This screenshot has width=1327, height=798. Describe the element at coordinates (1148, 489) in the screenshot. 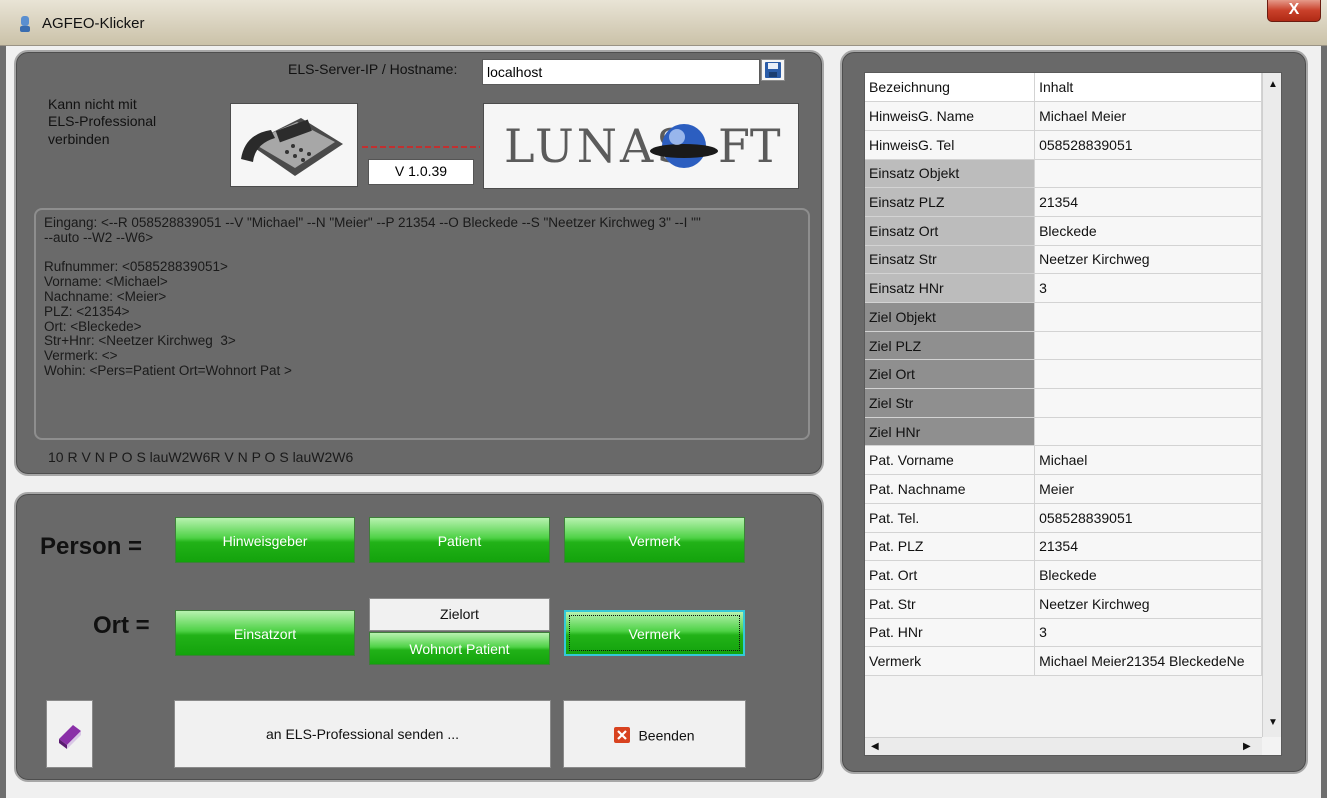

I see `row-value: Meier` at that location.